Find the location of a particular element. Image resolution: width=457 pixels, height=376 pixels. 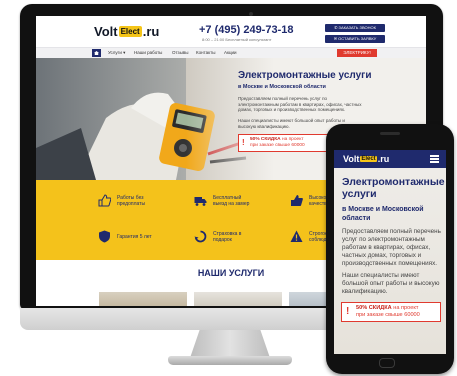

nav-item-services: Услуги ▾ is located at coordinates (116, 53).